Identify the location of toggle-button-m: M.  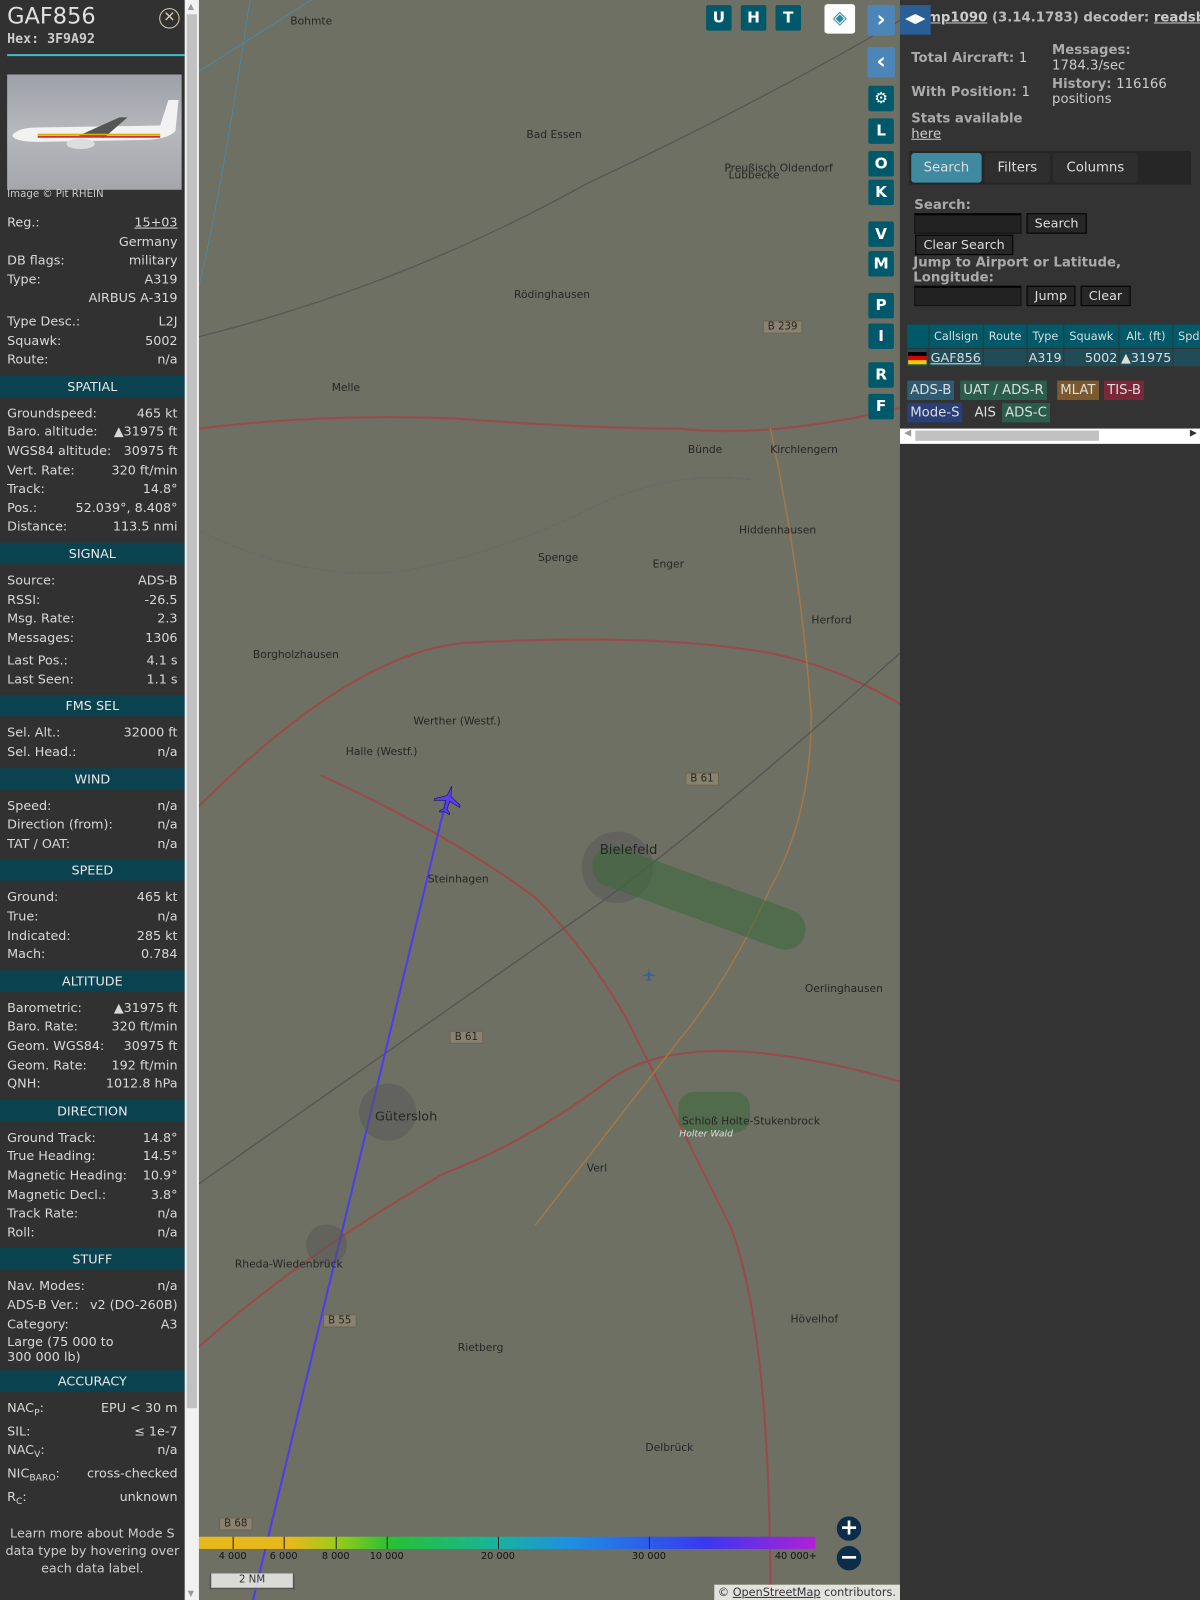
(881, 264).